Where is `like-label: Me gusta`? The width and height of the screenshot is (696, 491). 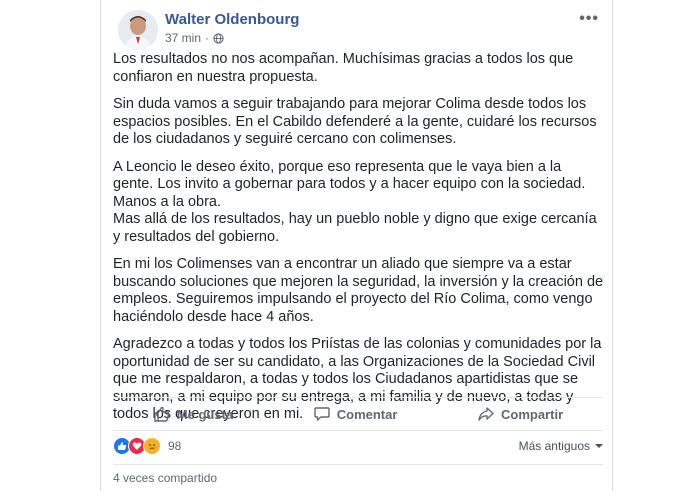 like-label: Me gusta is located at coordinates (205, 414).